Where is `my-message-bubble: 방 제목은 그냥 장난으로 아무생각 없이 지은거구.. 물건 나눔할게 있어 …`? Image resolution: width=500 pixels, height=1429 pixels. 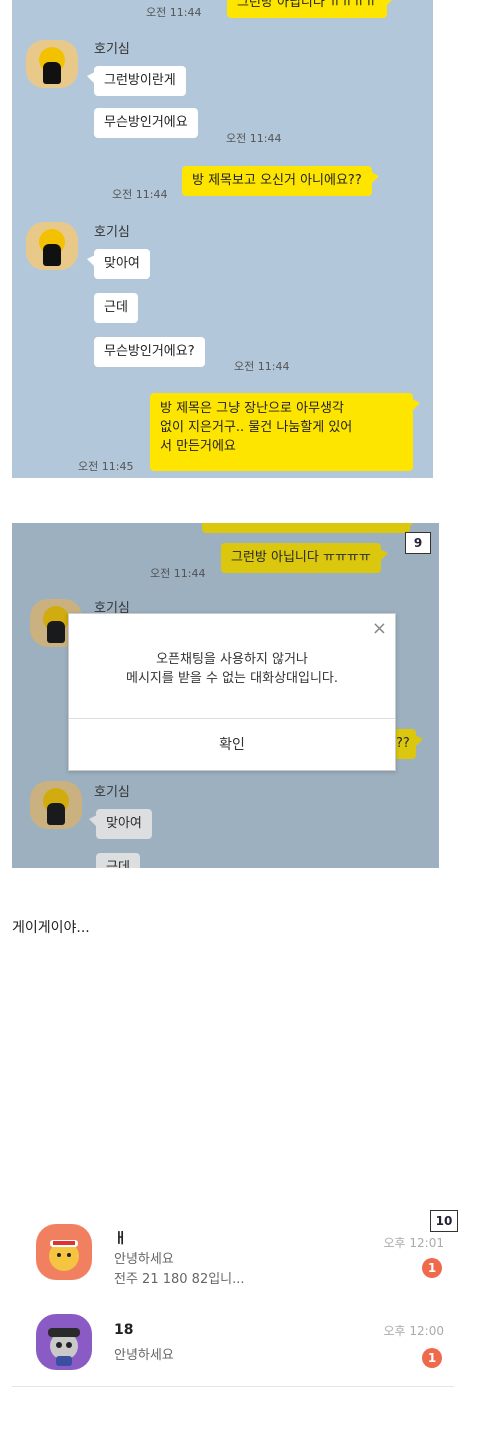
my-message-bubble: 방 제목은 그냥 장난으로 아무생각 없이 지은거구.. 물건 나눔할게 있어 … is located at coordinates (285, 432).